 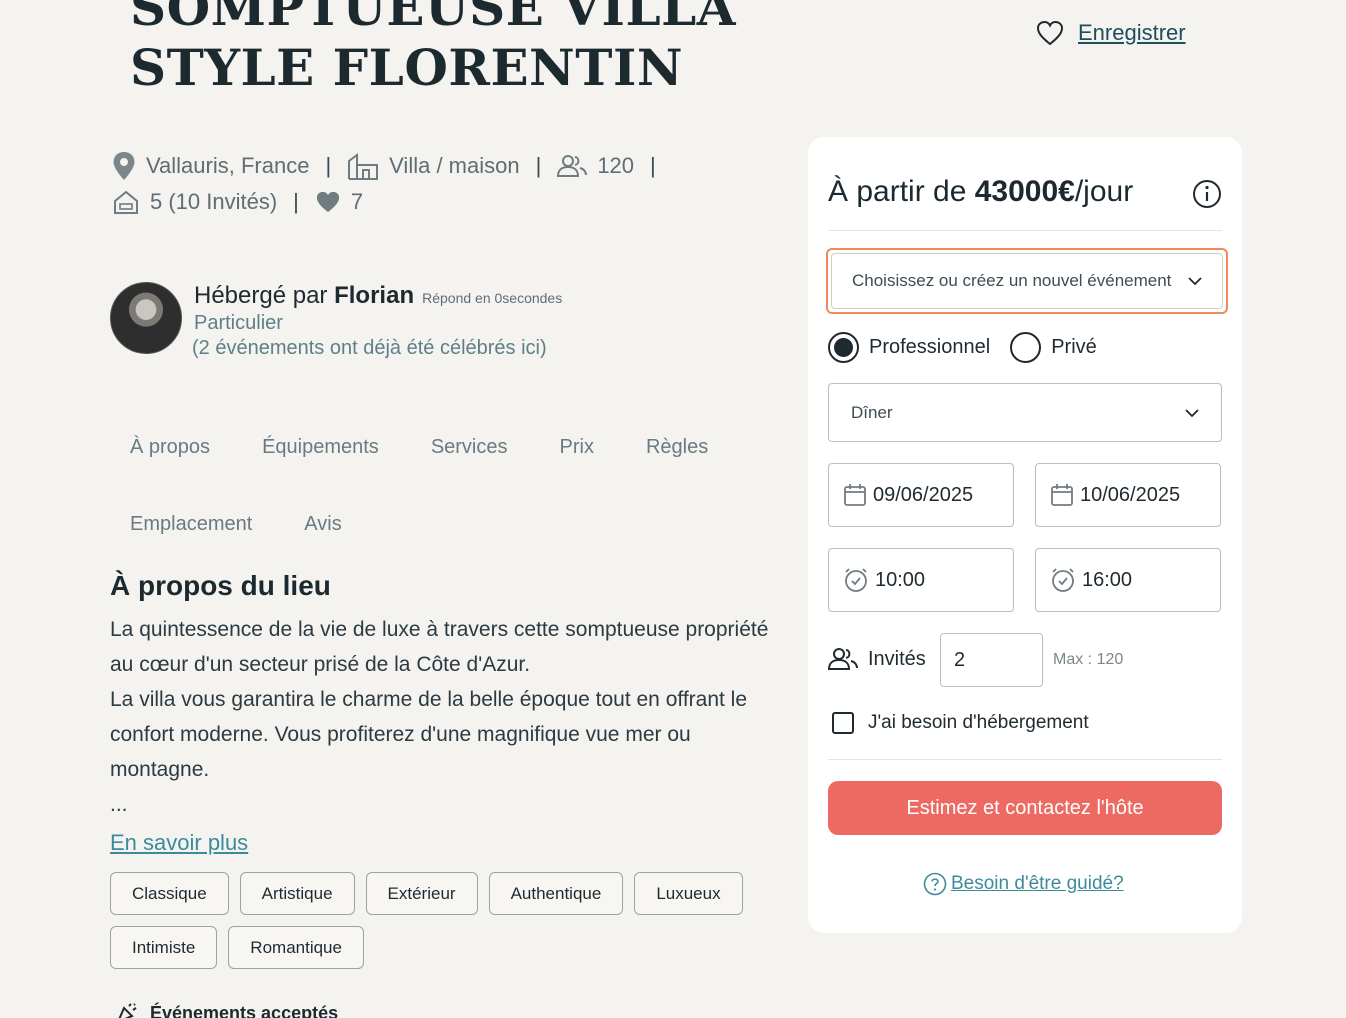 What do you see at coordinates (238, 323) in the screenshot?
I see `host-kind: Particulier` at bounding box center [238, 323].